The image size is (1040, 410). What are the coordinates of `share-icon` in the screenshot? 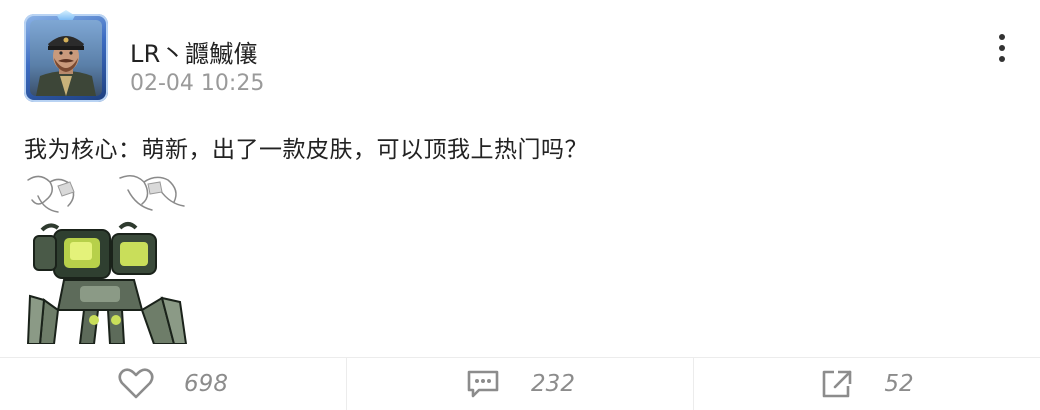 It's located at (837, 384).